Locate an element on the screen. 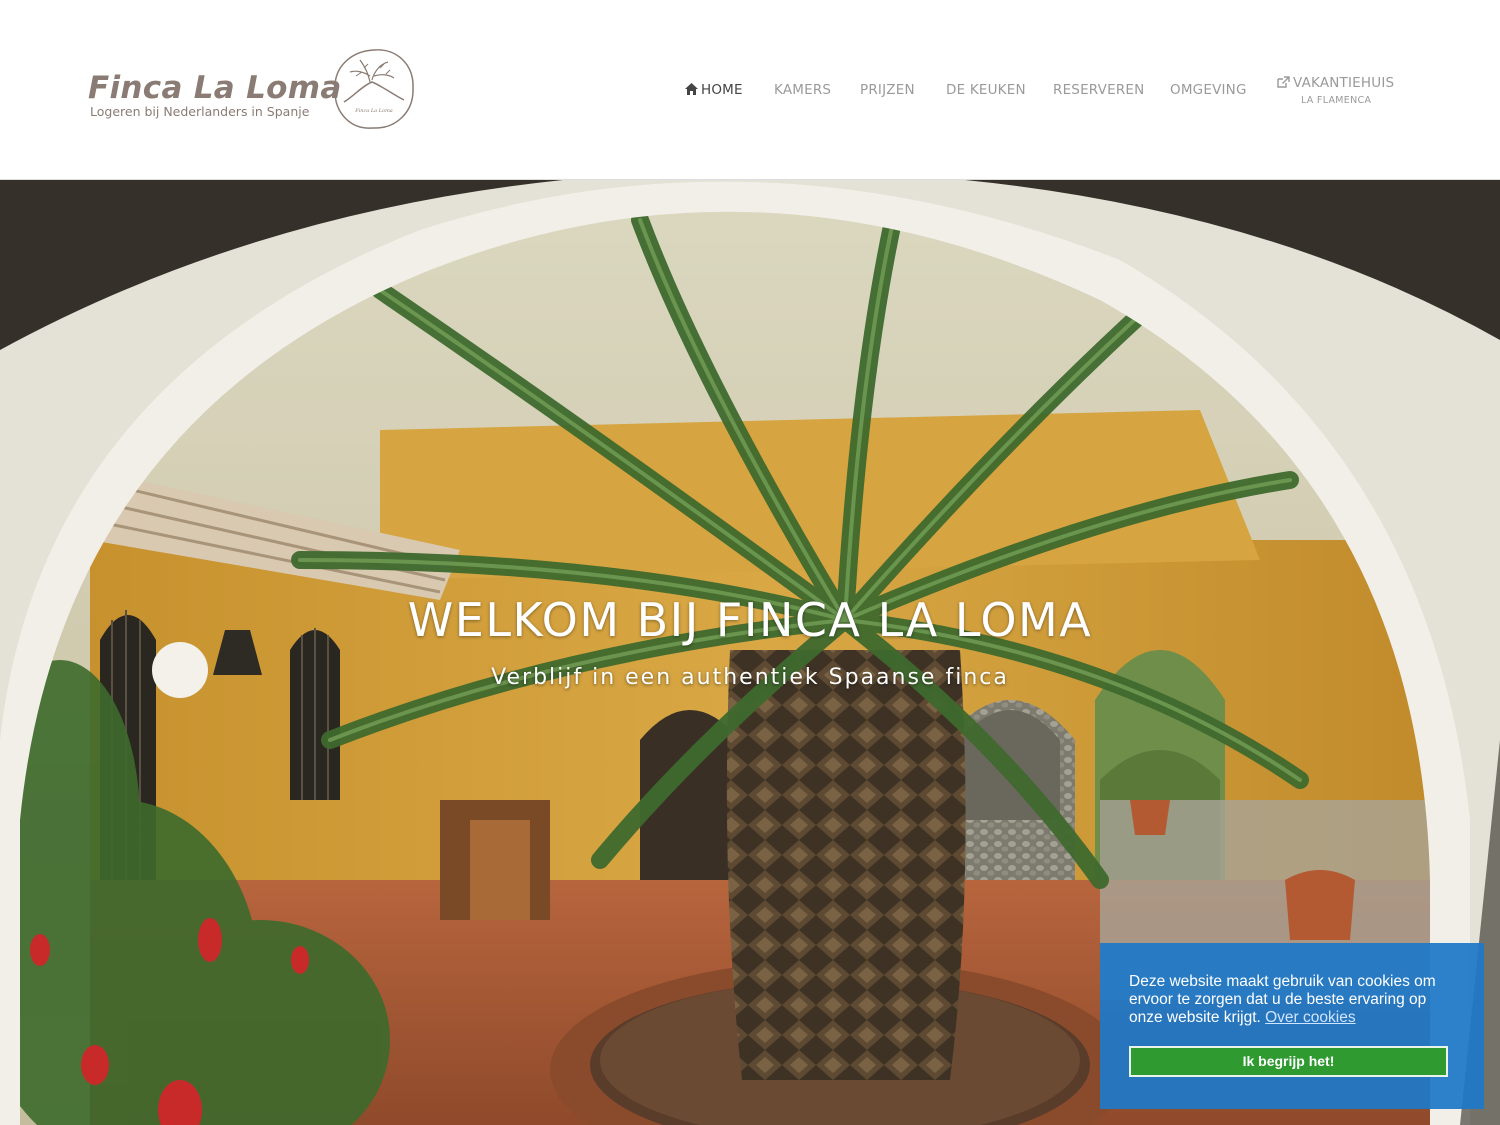 The height and width of the screenshot is (1125, 1500). hero-title: WELKOM BIJ FINCA LA LOMA is located at coordinates (750, 620).